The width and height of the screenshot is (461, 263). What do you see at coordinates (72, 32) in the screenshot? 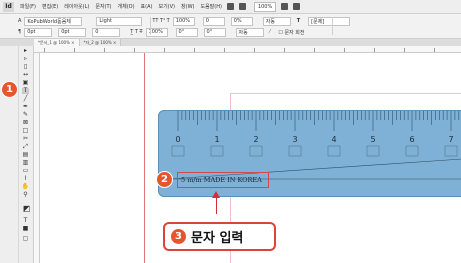
I see `leading-field: 0pt` at bounding box center [72, 32].